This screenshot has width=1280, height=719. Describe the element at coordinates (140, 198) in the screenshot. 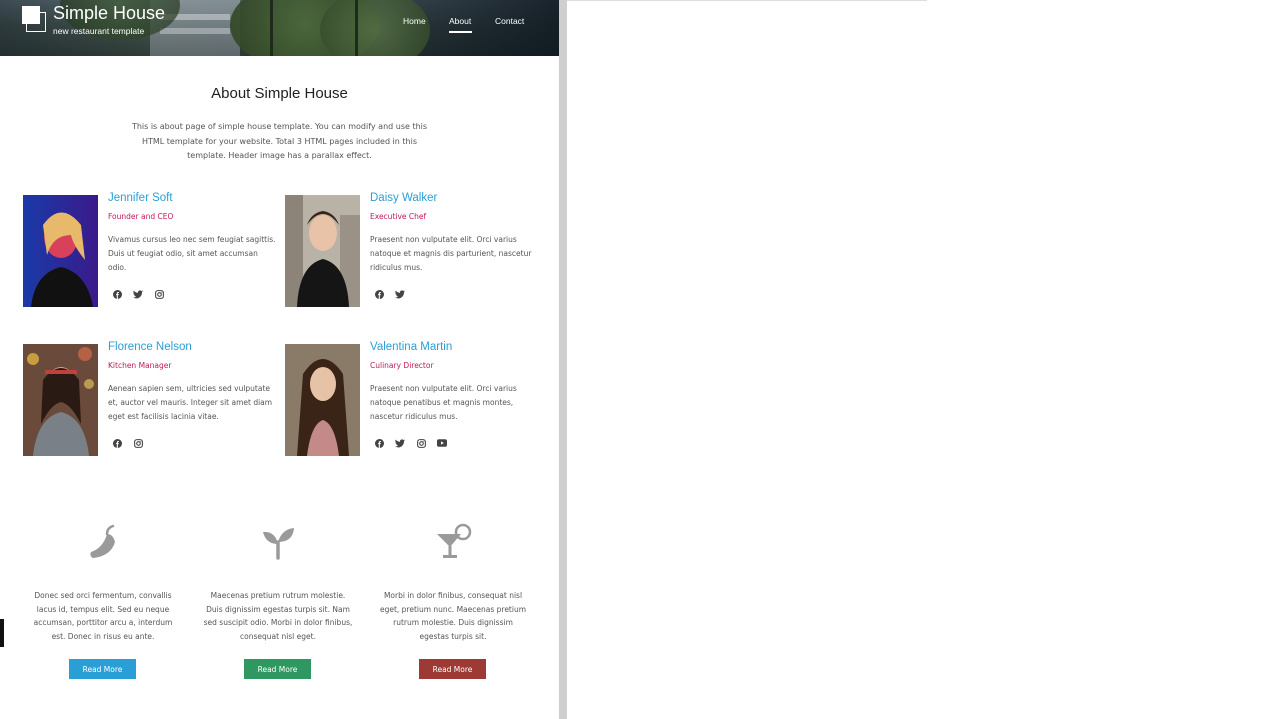

I see `member-name: Jennifer Soft` at that location.